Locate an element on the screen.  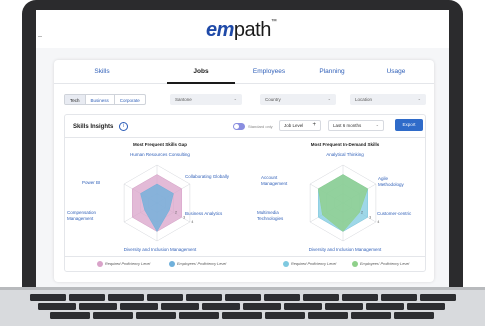
chart2-title: Most Frequent In-Demand Skills is located at coordinates (345, 144).